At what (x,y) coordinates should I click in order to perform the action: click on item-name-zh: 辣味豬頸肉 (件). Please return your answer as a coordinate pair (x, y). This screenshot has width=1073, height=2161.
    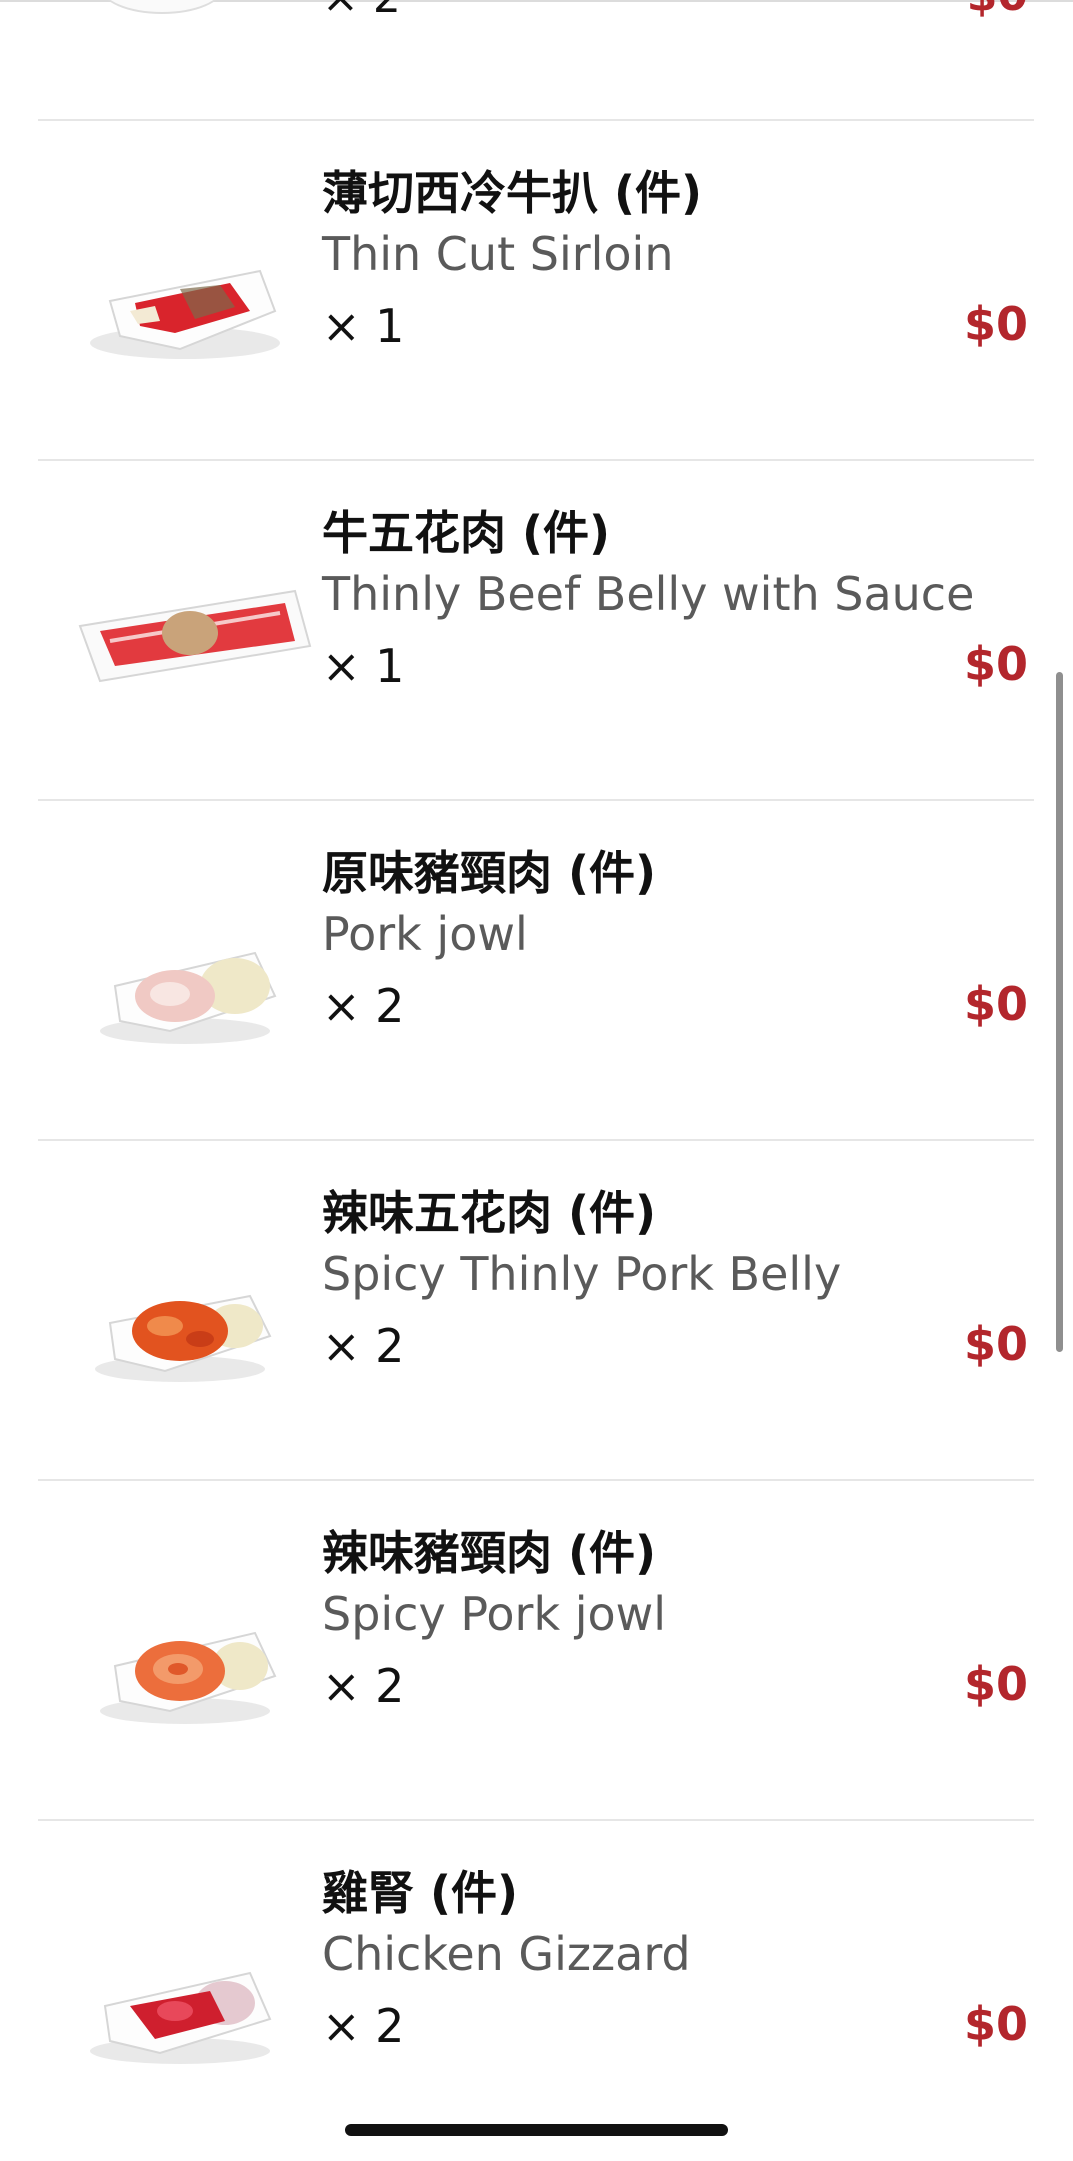
    Looking at the image, I should click on (489, 1553).